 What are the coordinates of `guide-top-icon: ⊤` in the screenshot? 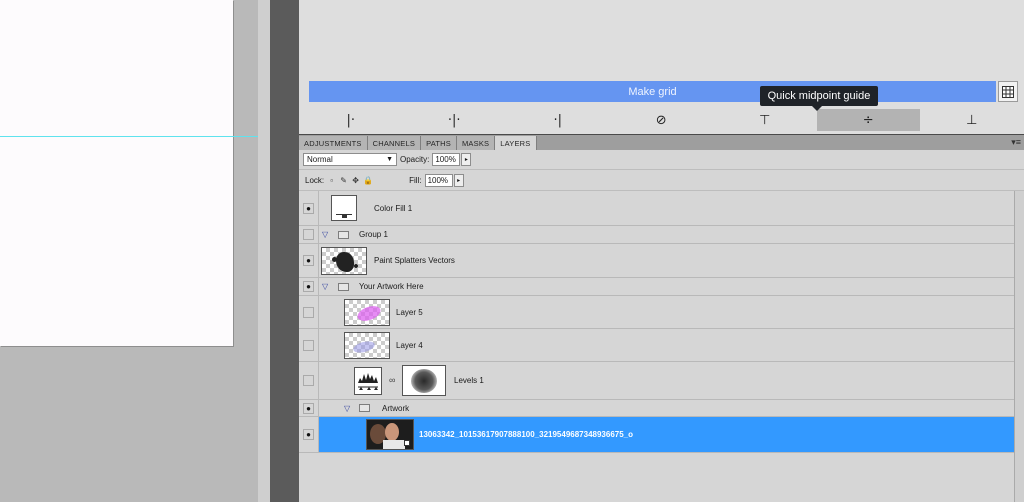 It's located at (765, 120).